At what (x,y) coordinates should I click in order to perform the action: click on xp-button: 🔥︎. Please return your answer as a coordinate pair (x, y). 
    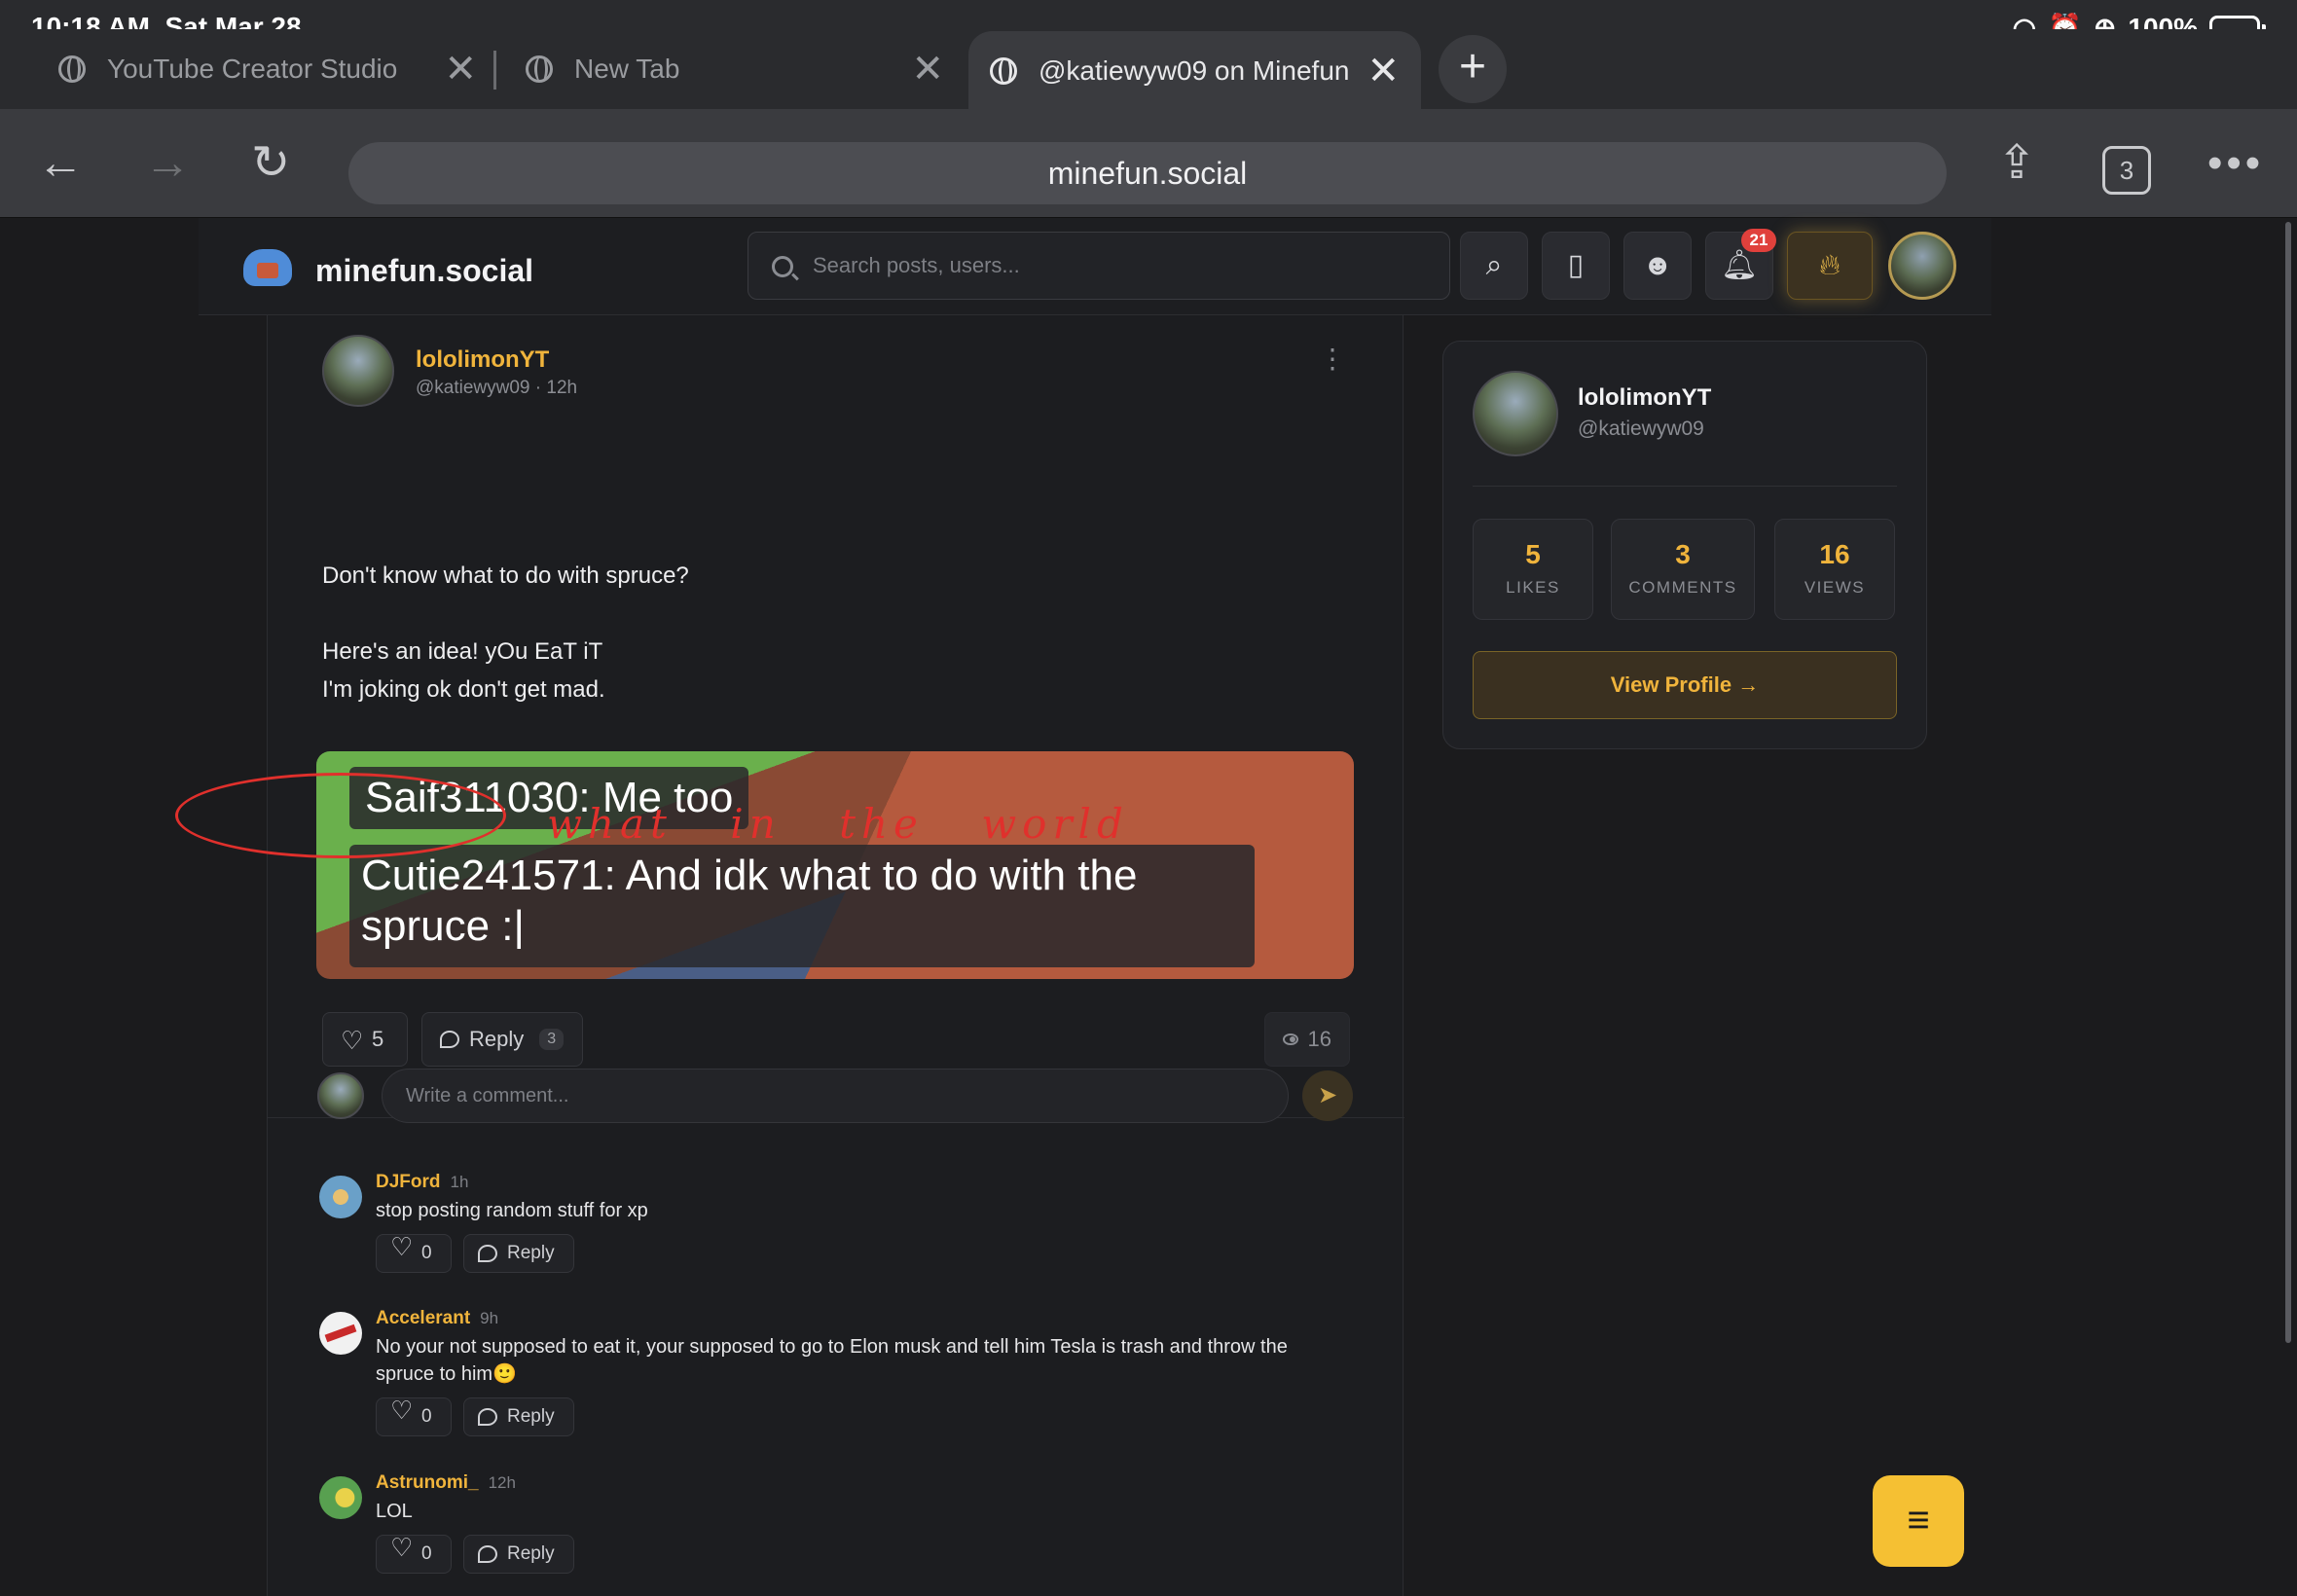
    Looking at the image, I should click on (1830, 266).